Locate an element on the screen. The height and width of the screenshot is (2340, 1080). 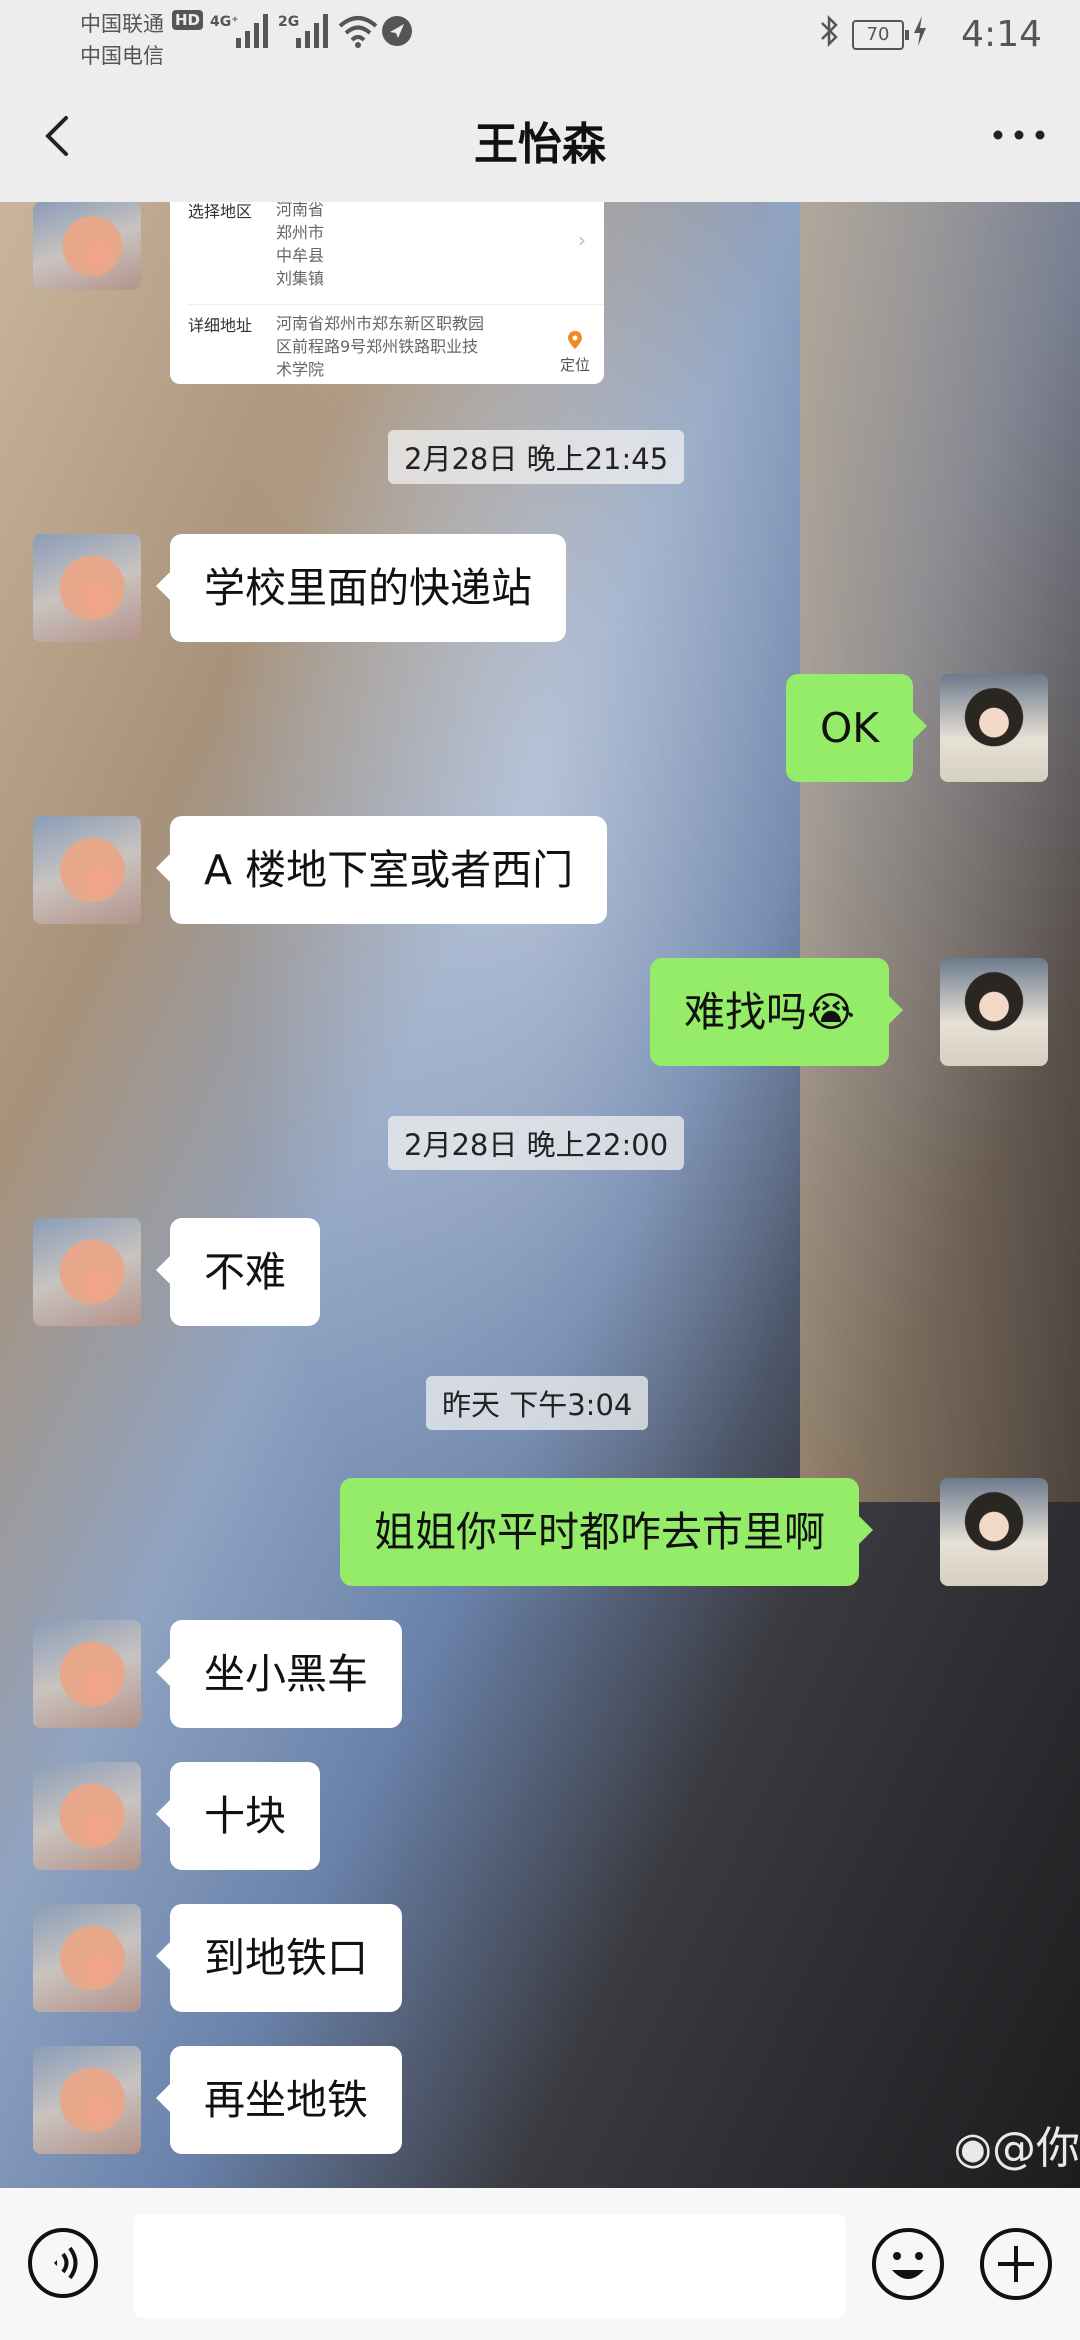
weibo-icon: ◉ is located at coordinates (972, 2148).